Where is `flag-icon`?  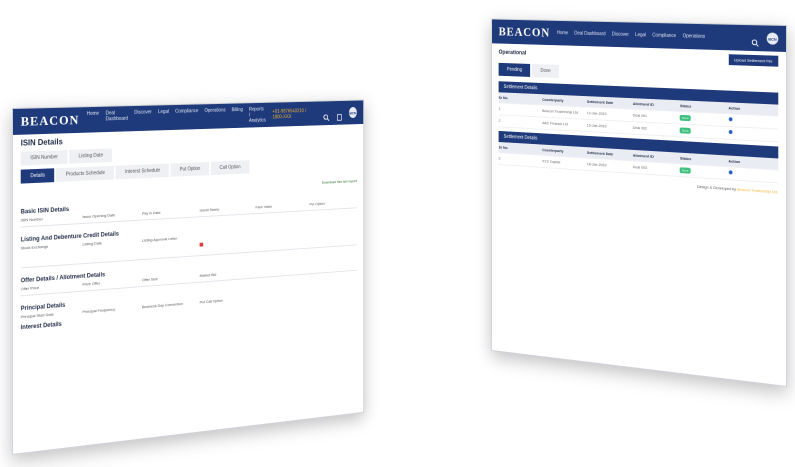 flag-icon is located at coordinates (225, 241).